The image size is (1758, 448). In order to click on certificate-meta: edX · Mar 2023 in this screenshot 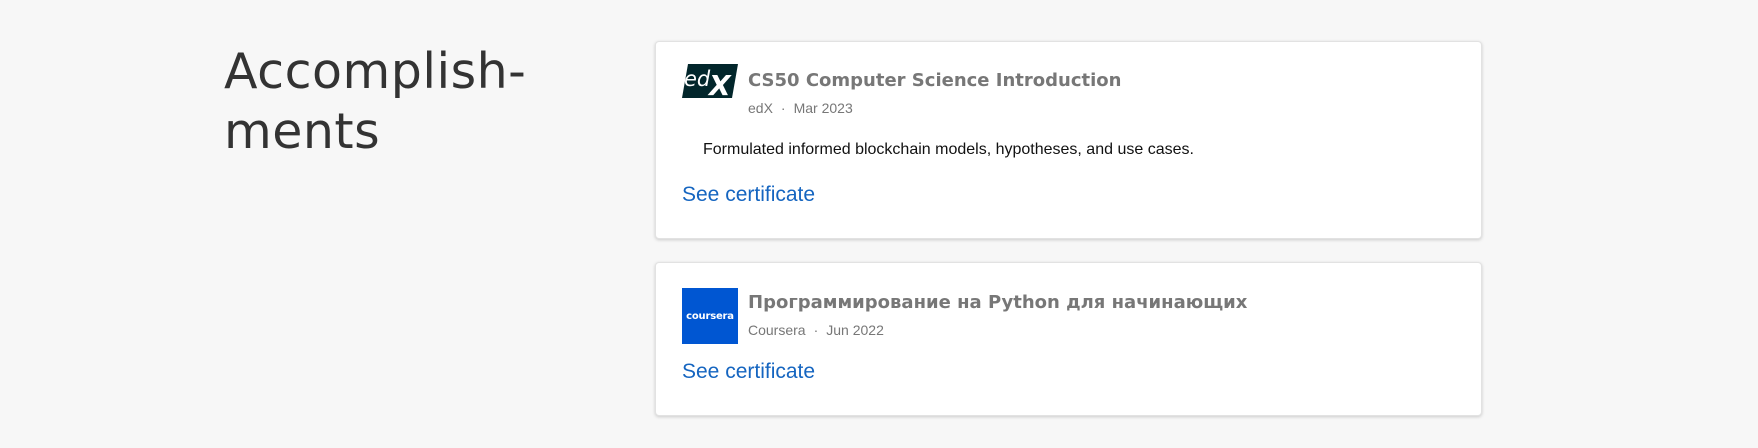, I will do `click(800, 108)`.